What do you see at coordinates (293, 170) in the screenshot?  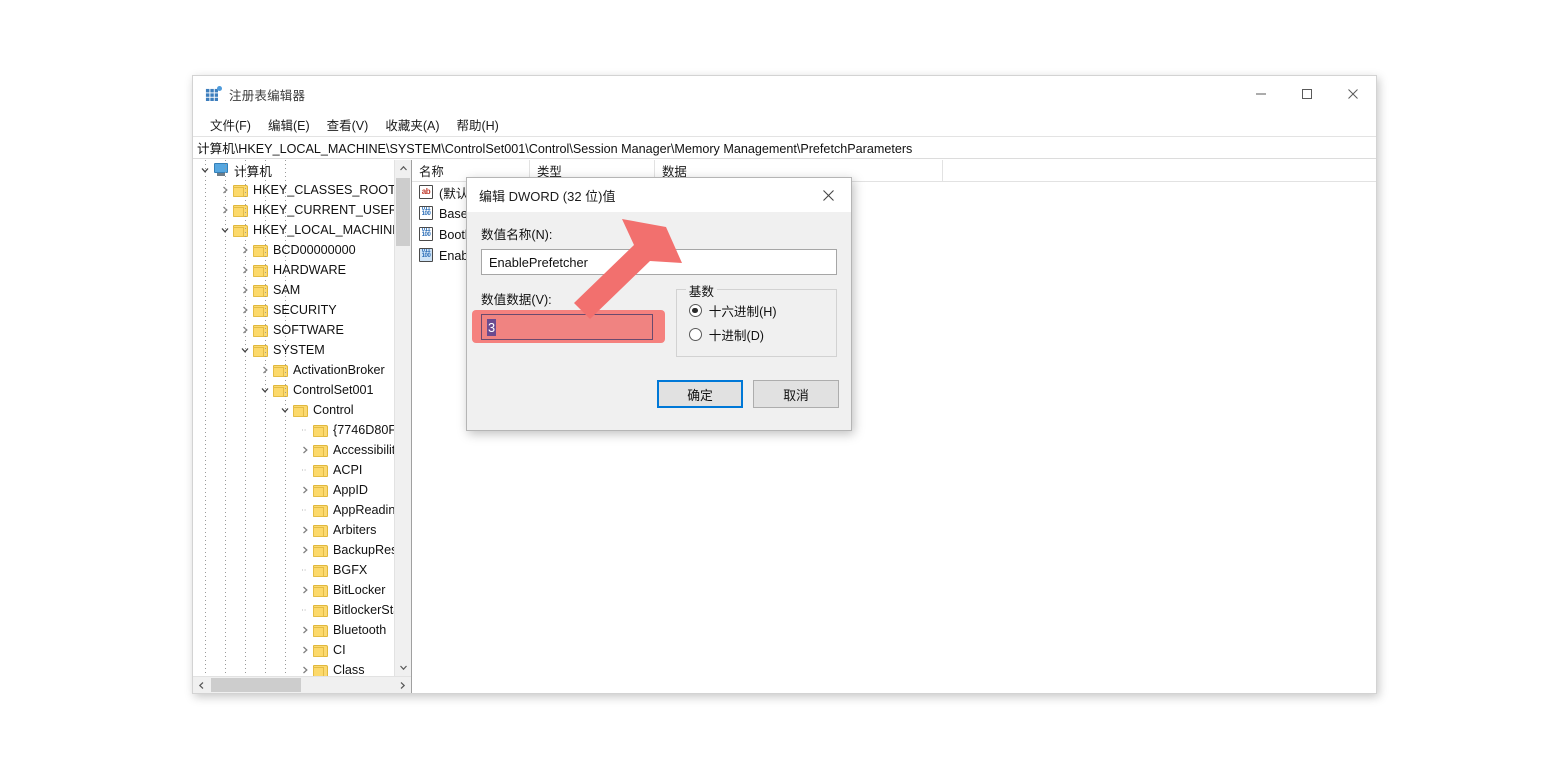 I see `tree-node: 计算机` at bounding box center [293, 170].